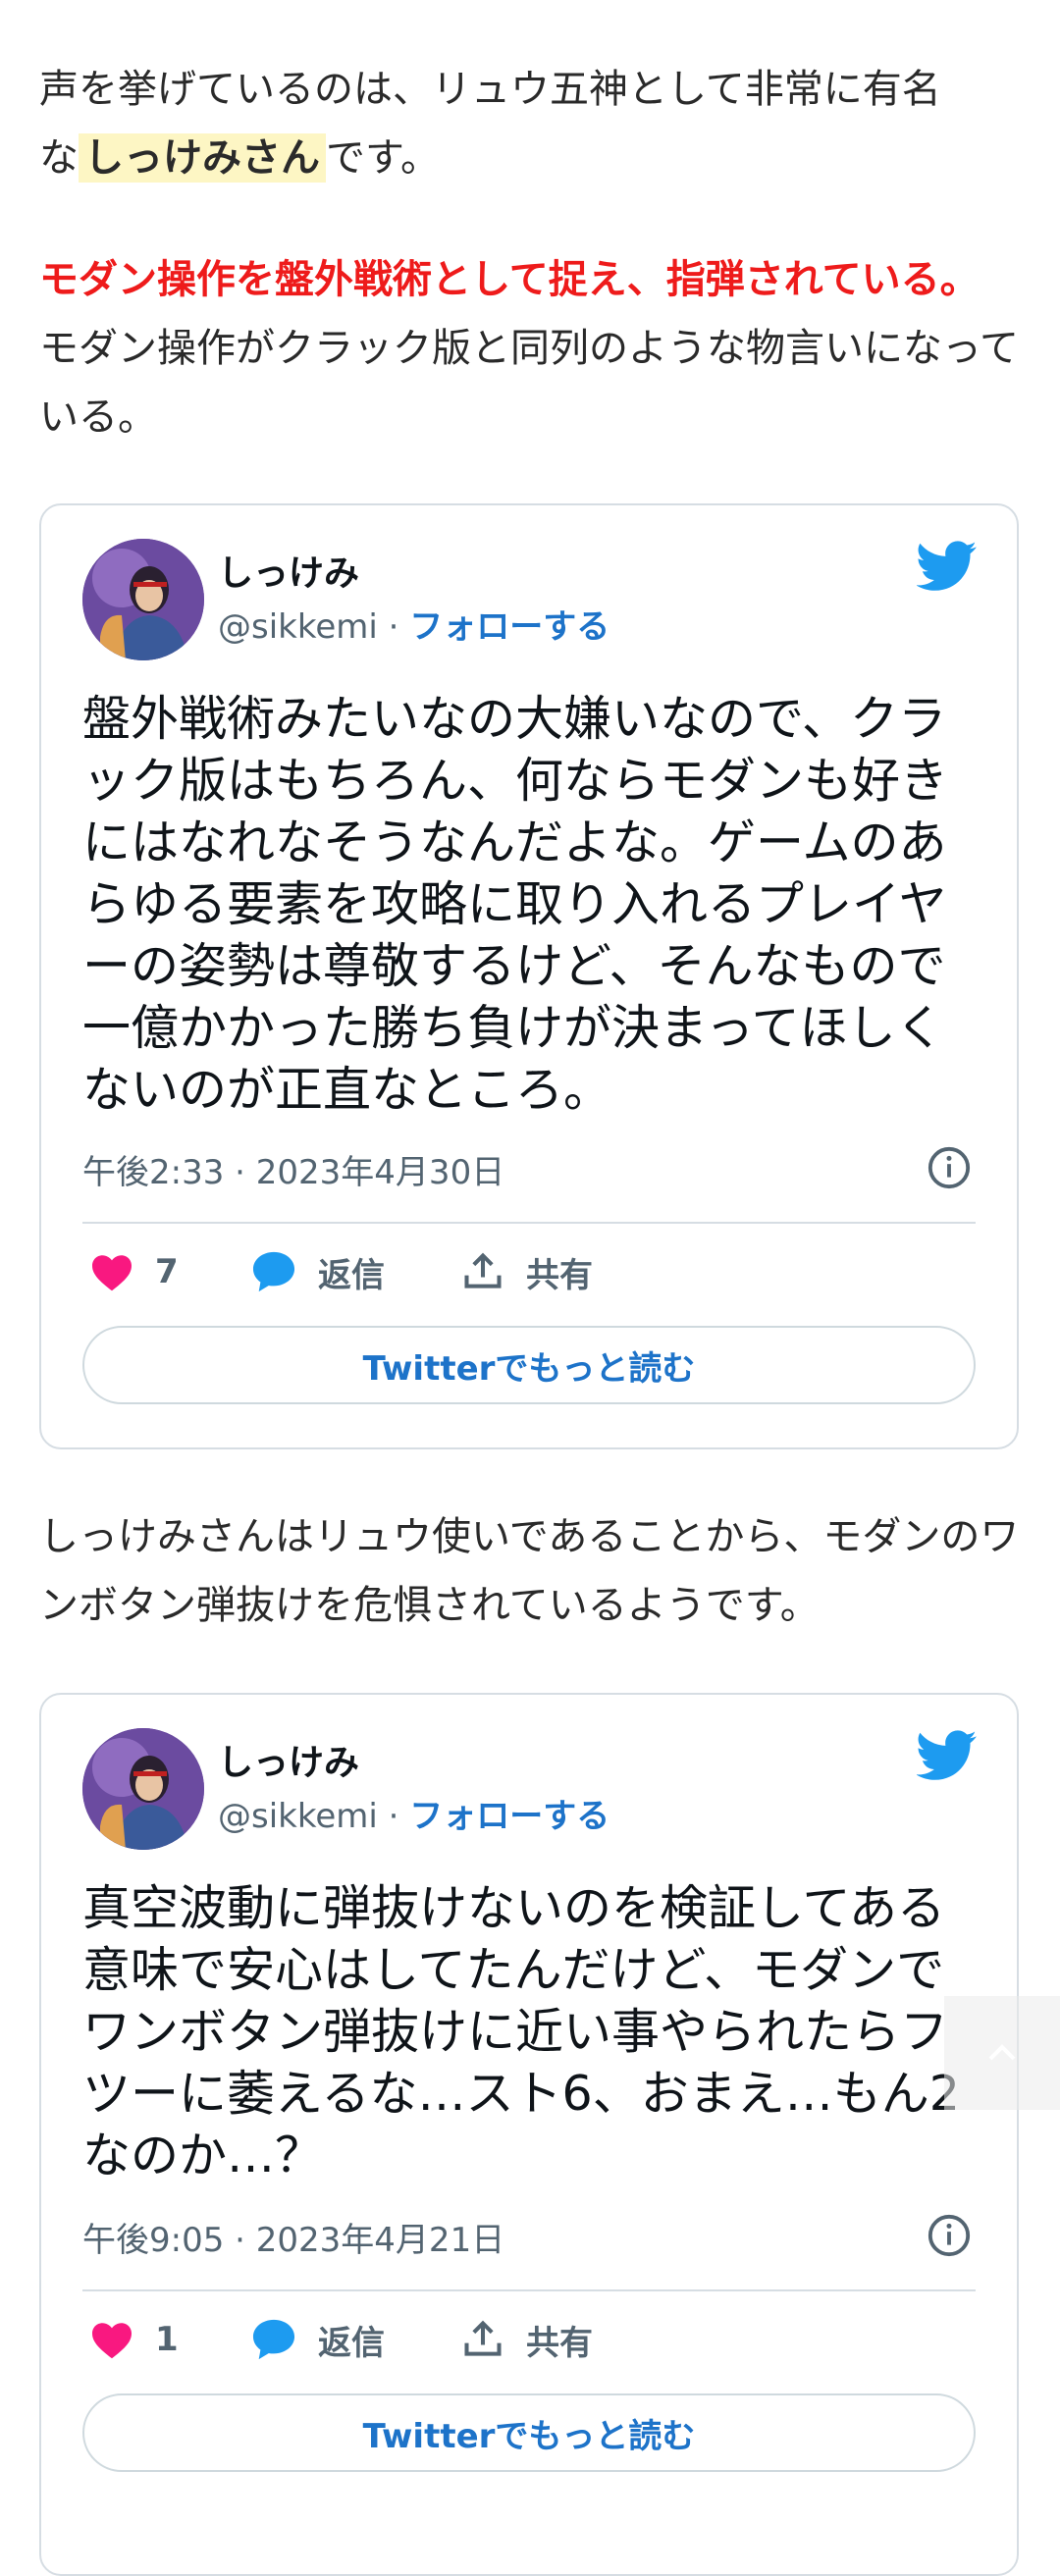 The height and width of the screenshot is (2576, 1060). What do you see at coordinates (510, 279) in the screenshot?
I see `emphasis-text: モダン操作を盤外戦術として捉え、指弾されている。` at bounding box center [510, 279].